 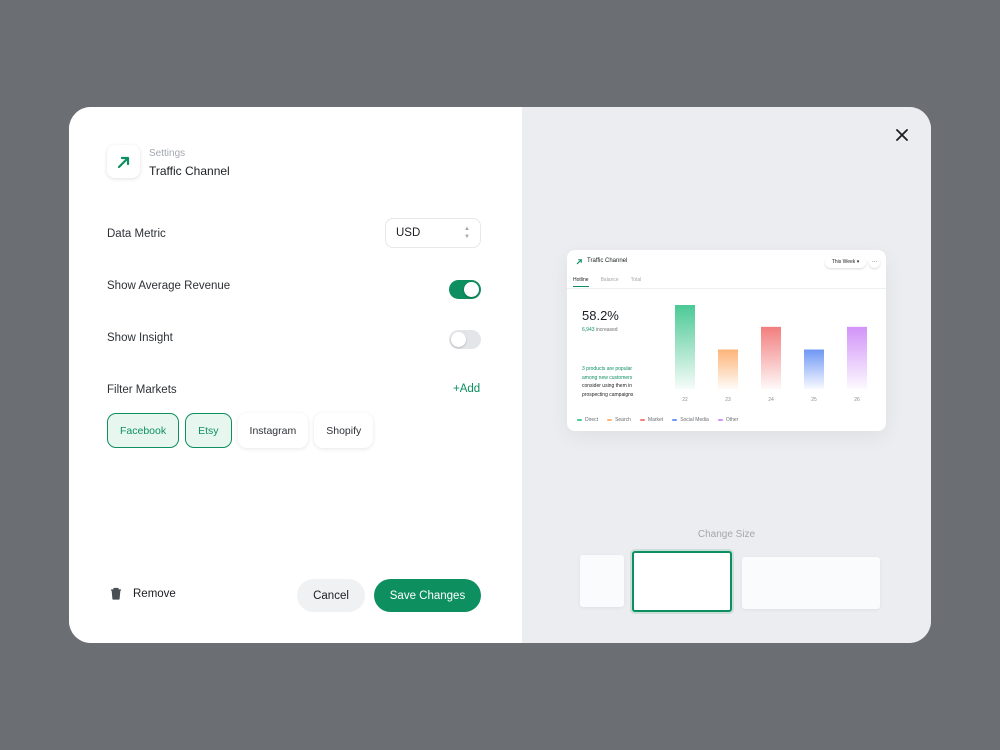 I want to click on trending-up-icon, so click(x=123, y=161).